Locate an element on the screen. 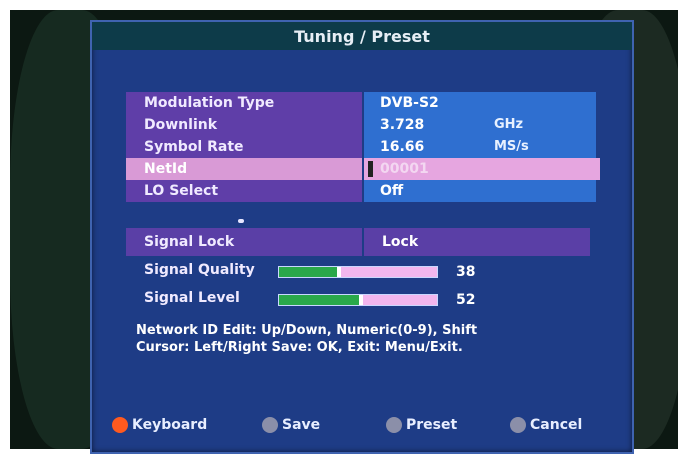  keyboard-button-label: Keyboard is located at coordinates (170, 425).